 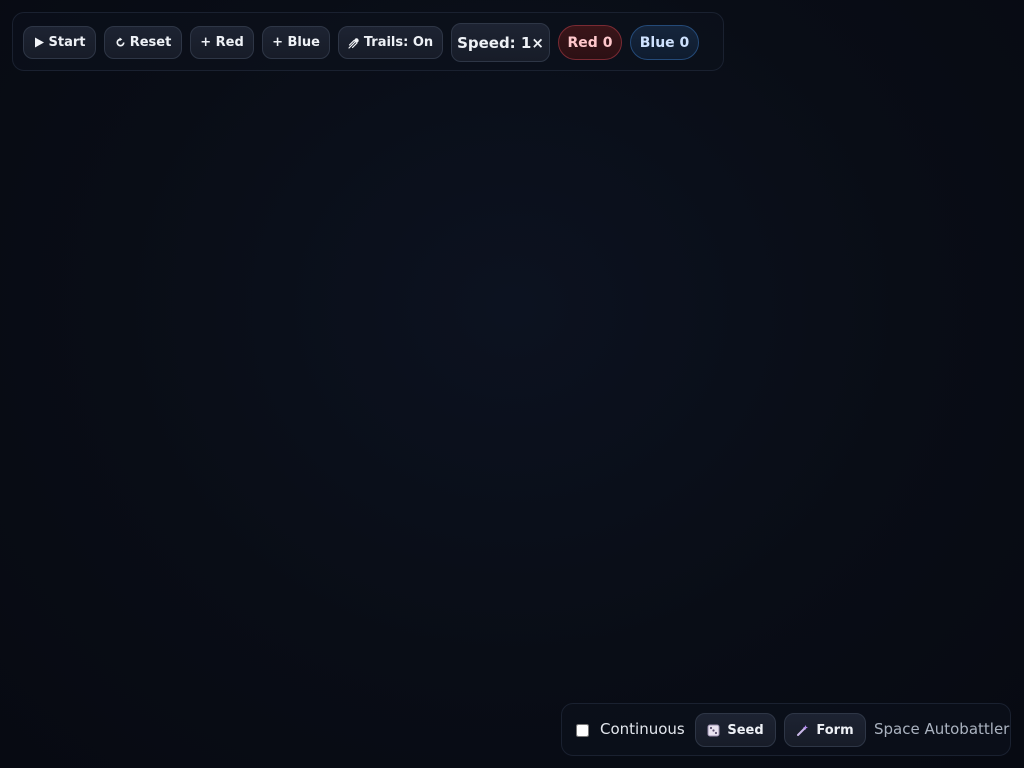 I want to click on blue-score-badge: Blue 0, so click(x=664, y=42).